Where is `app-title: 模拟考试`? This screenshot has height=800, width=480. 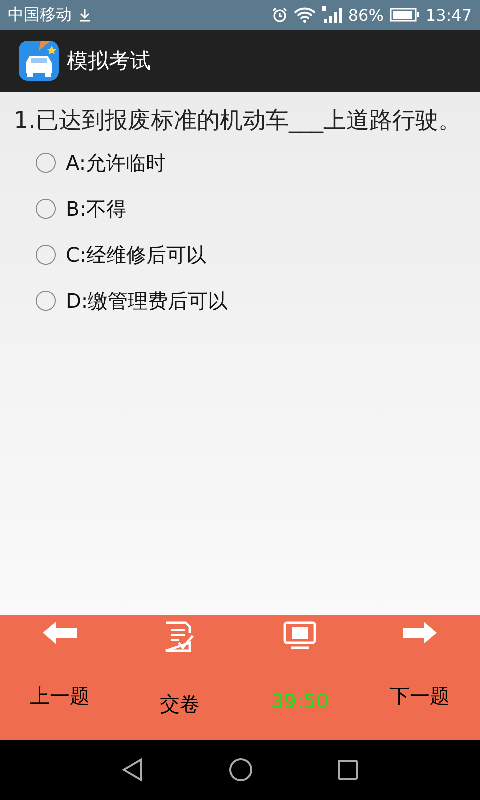 app-title: 模拟考试 is located at coordinates (109, 61).